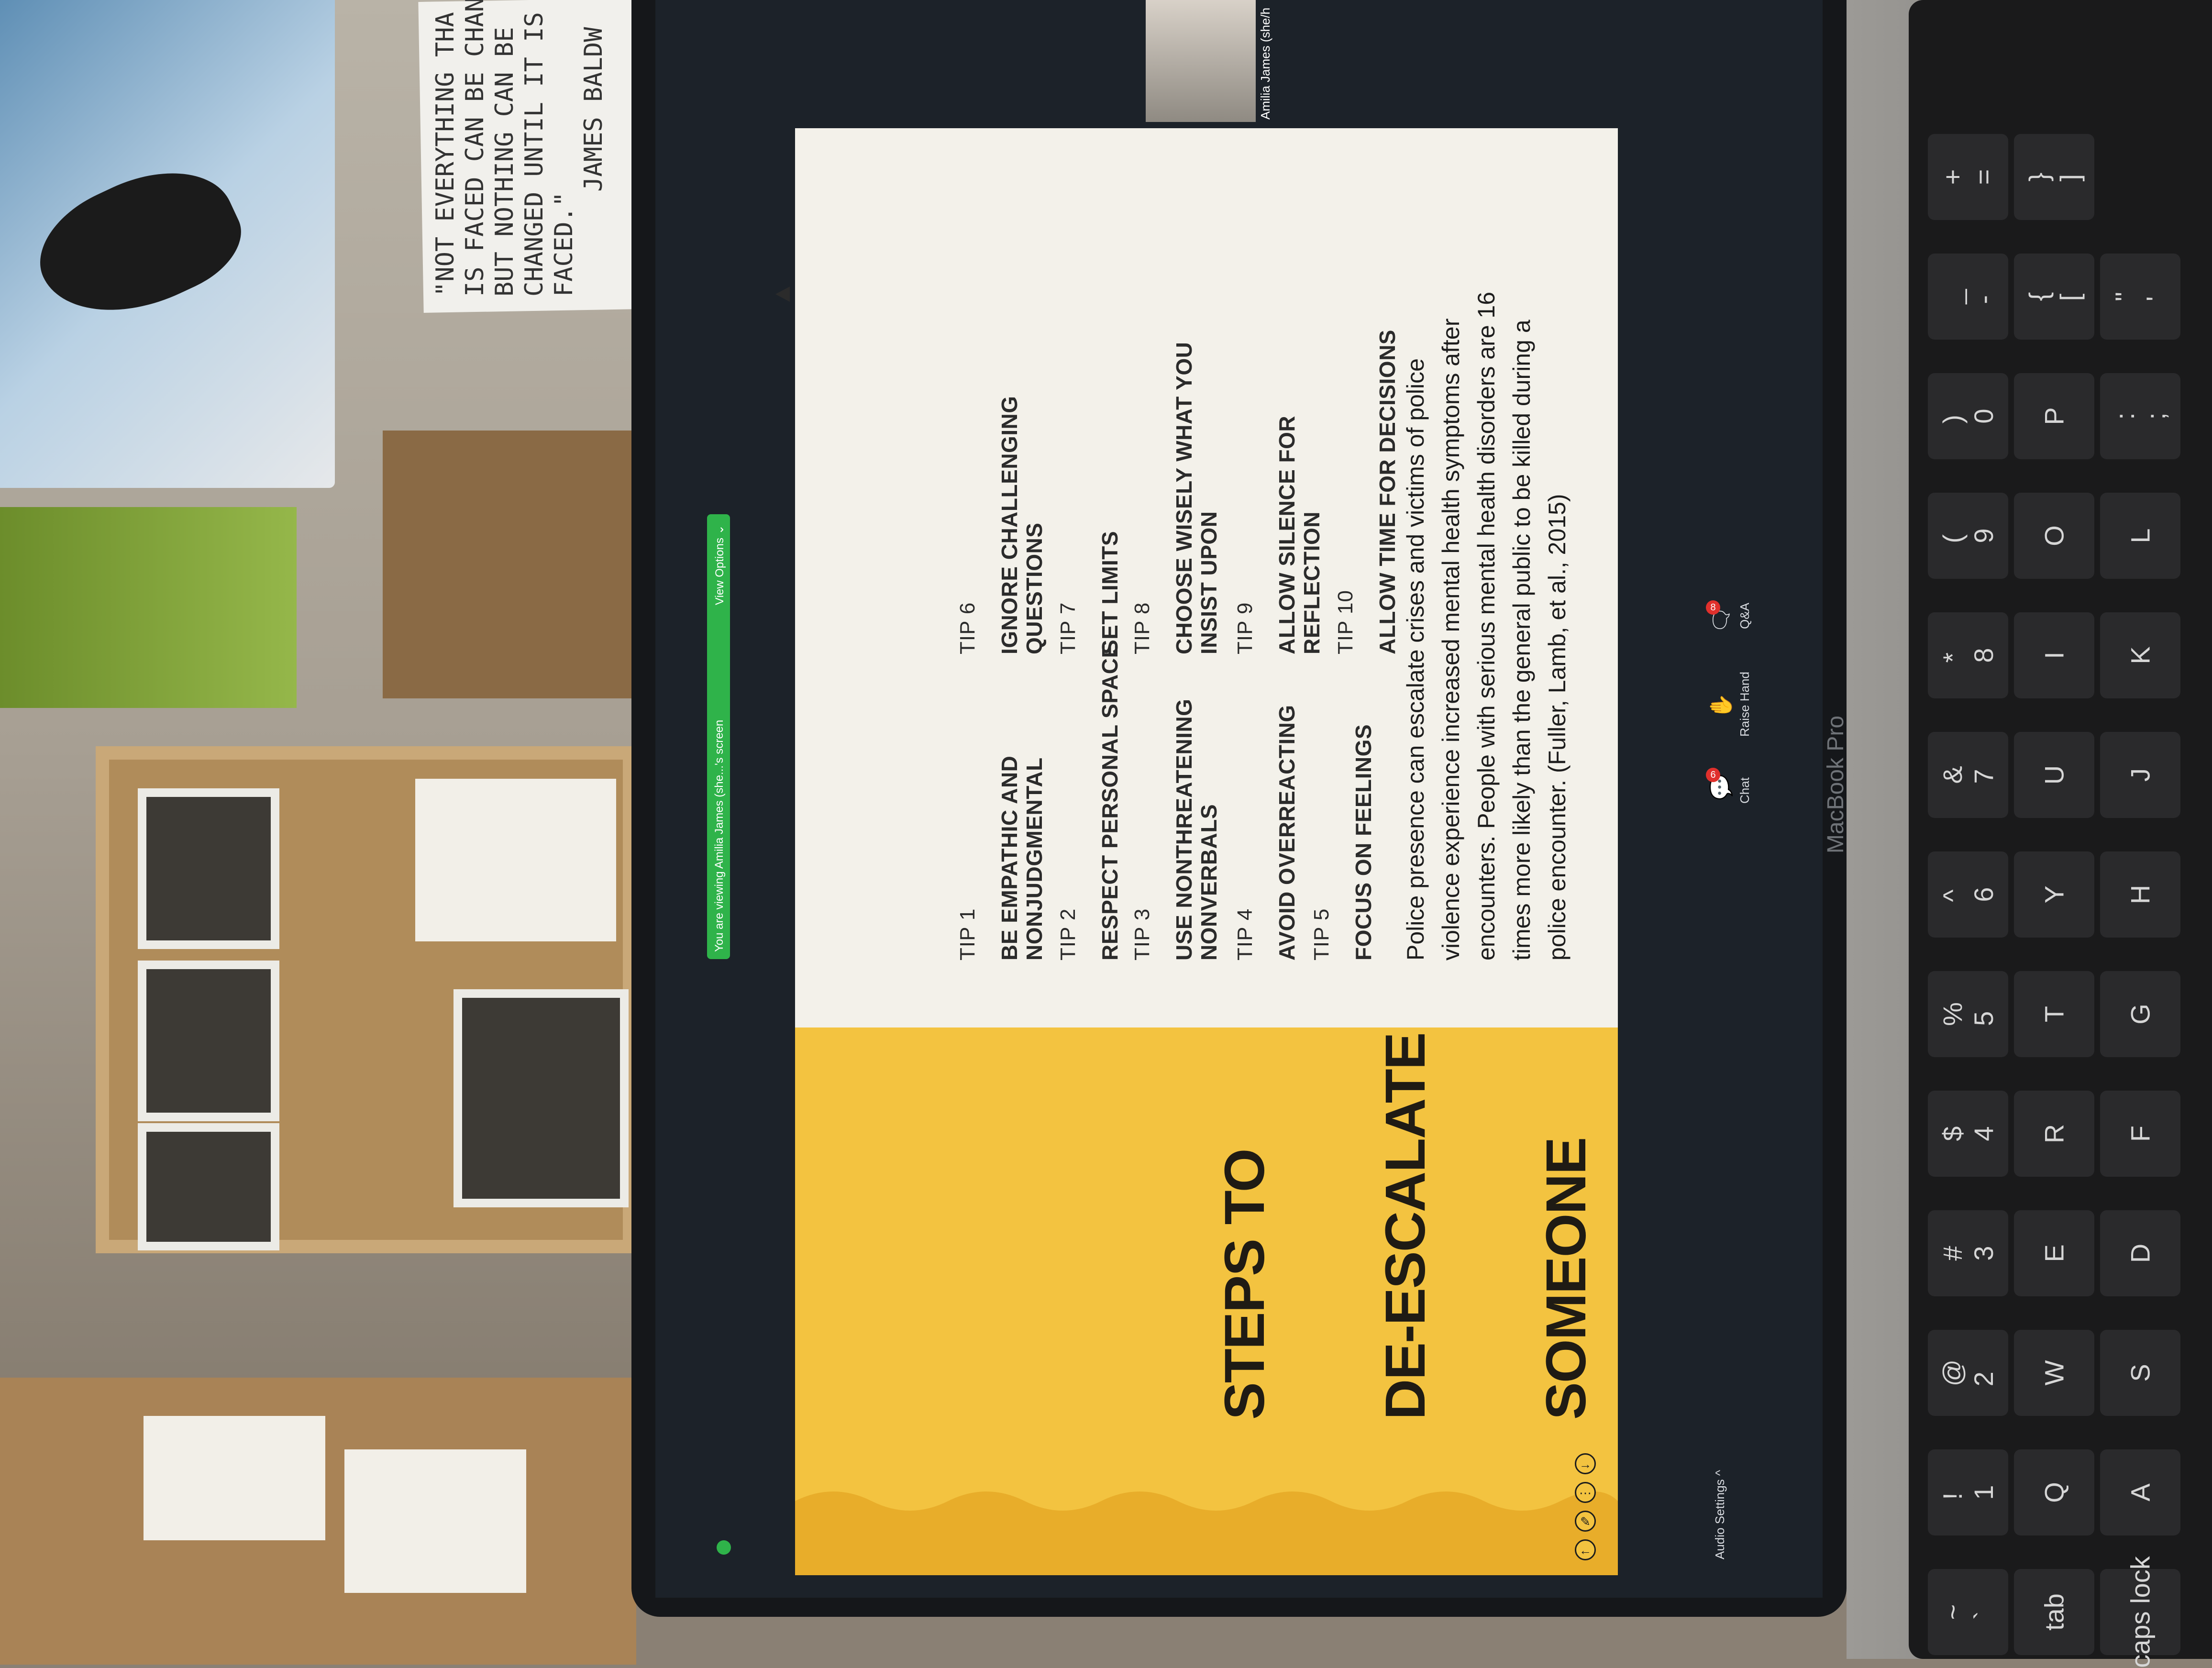  I want to click on keyboard-key: F, so click(2140, 1134).